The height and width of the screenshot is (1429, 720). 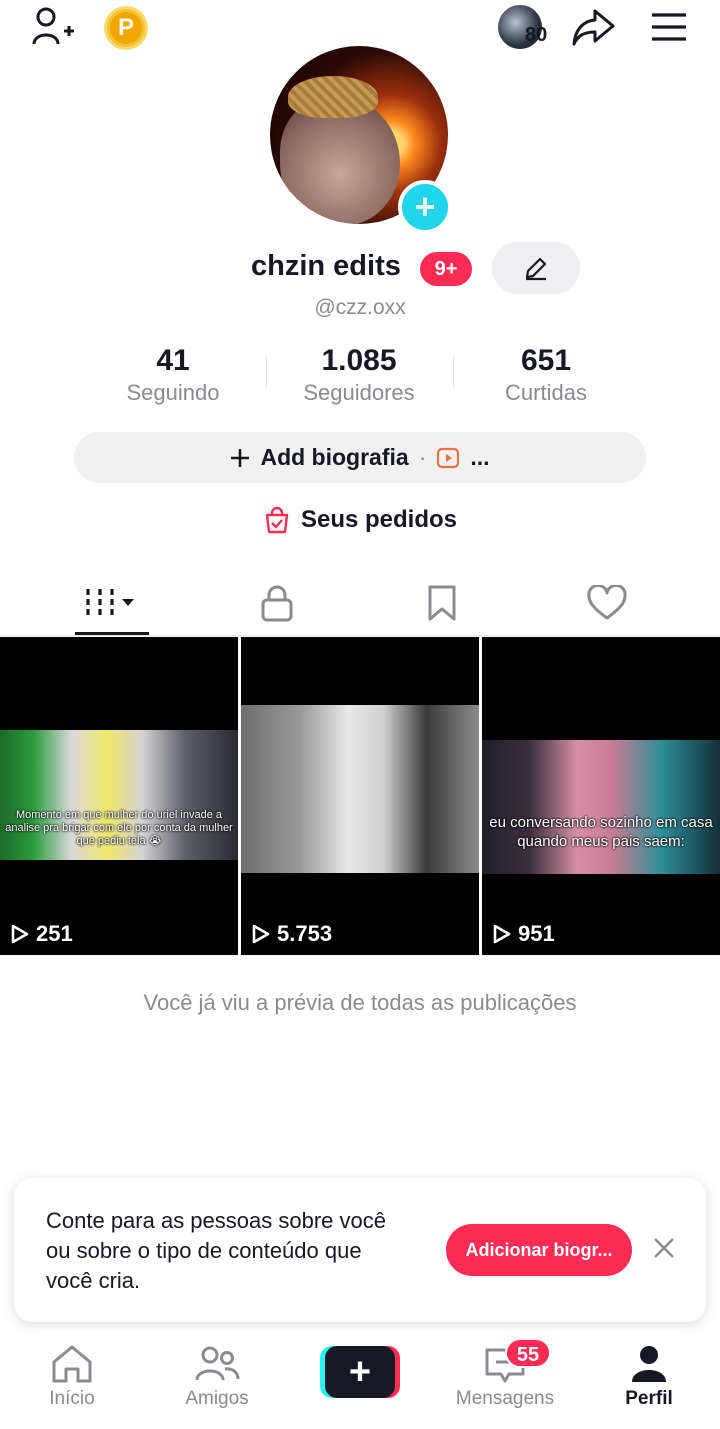 I want to click on nav-label: Perfil, so click(x=649, y=1398).